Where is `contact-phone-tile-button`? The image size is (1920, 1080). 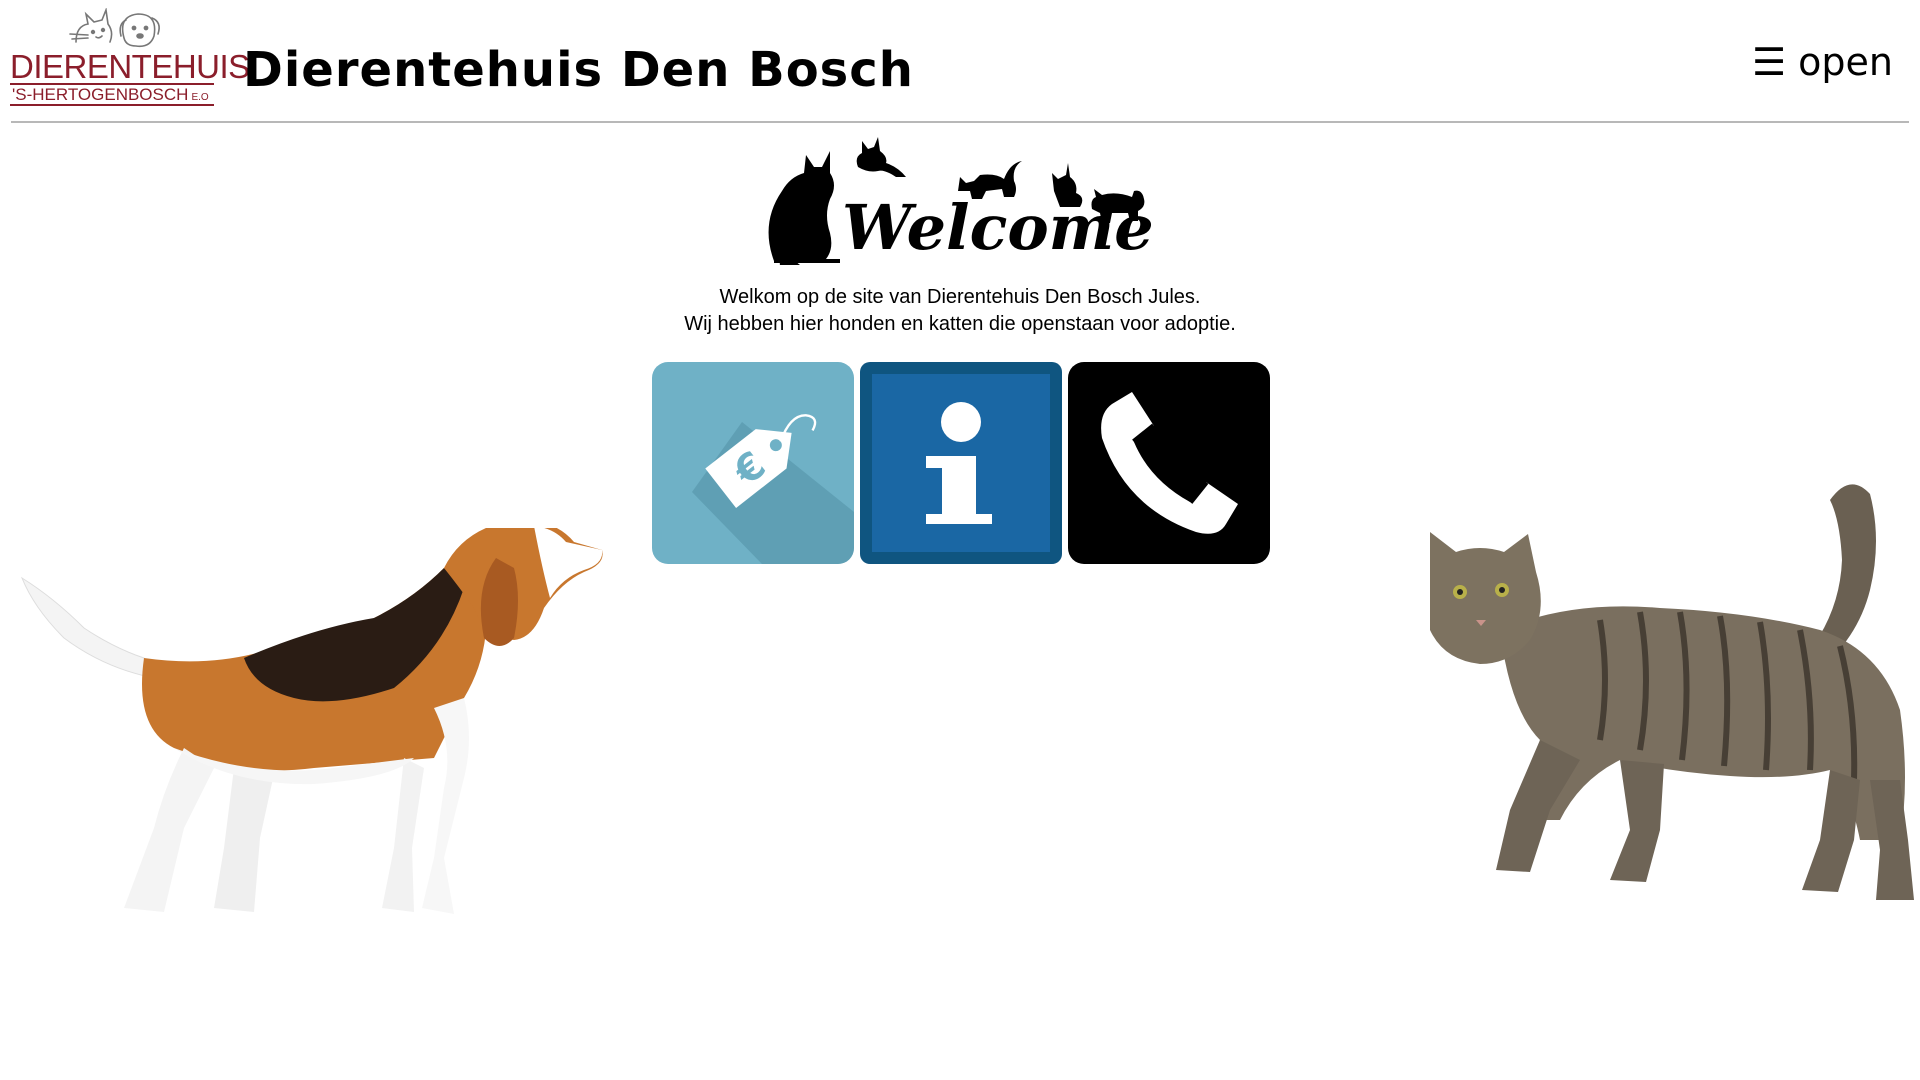
contact-phone-tile-button is located at coordinates (1169, 463).